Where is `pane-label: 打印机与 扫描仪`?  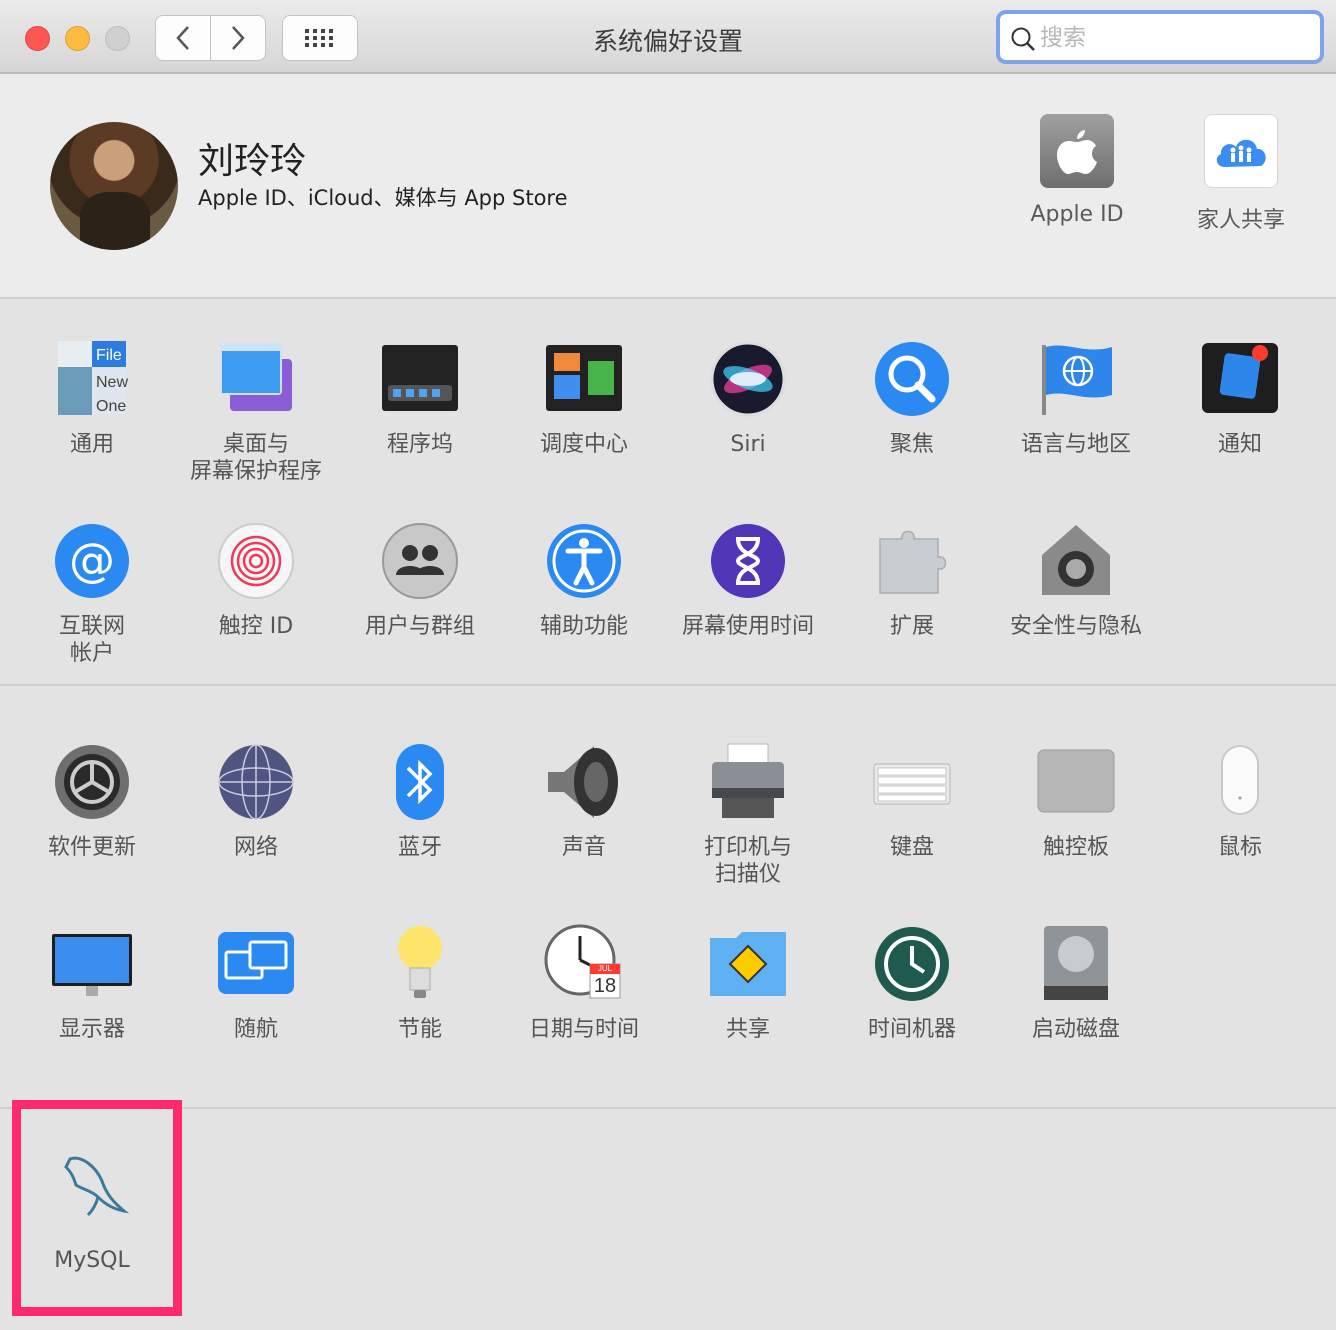 pane-label: 打印机与 扫描仪 is located at coordinates (747, 861).